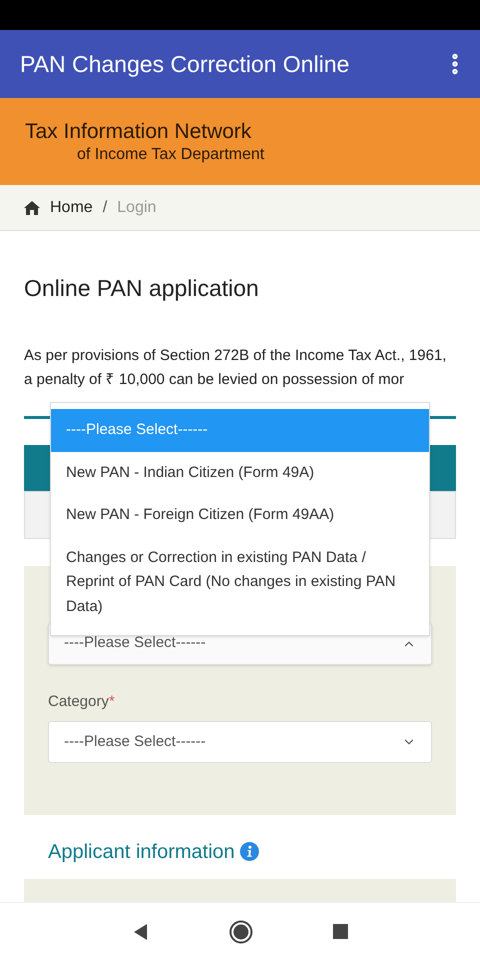 The height and width of the screenshot is (960, 480). I want to click on banner-title: Tax Information Network, so click(138, 131).